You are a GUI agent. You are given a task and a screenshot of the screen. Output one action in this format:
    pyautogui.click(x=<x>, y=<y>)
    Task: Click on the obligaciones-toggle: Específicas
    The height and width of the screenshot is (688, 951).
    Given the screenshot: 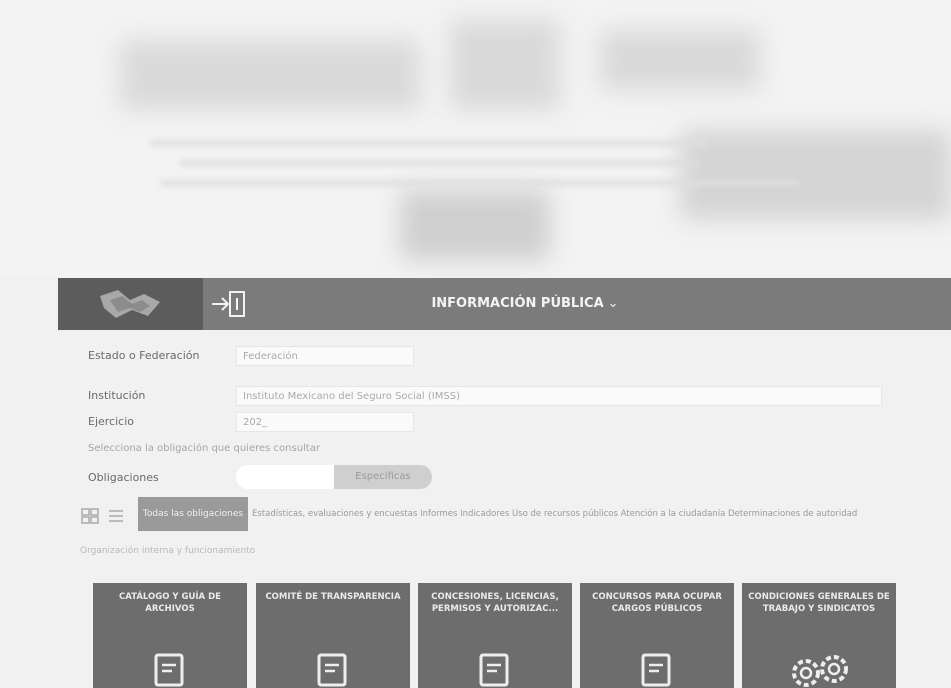 What is the action you would take?
    pyautogui.click(x=334, y=477)
    